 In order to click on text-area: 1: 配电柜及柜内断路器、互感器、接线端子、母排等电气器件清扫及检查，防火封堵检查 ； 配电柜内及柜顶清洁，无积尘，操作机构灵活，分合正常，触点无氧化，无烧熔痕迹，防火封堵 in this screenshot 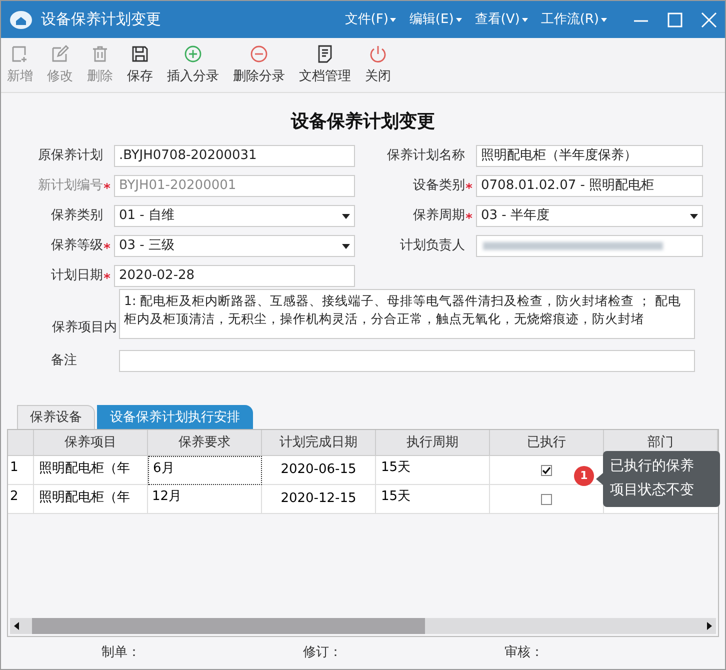, I will do `click(407, 314)`.